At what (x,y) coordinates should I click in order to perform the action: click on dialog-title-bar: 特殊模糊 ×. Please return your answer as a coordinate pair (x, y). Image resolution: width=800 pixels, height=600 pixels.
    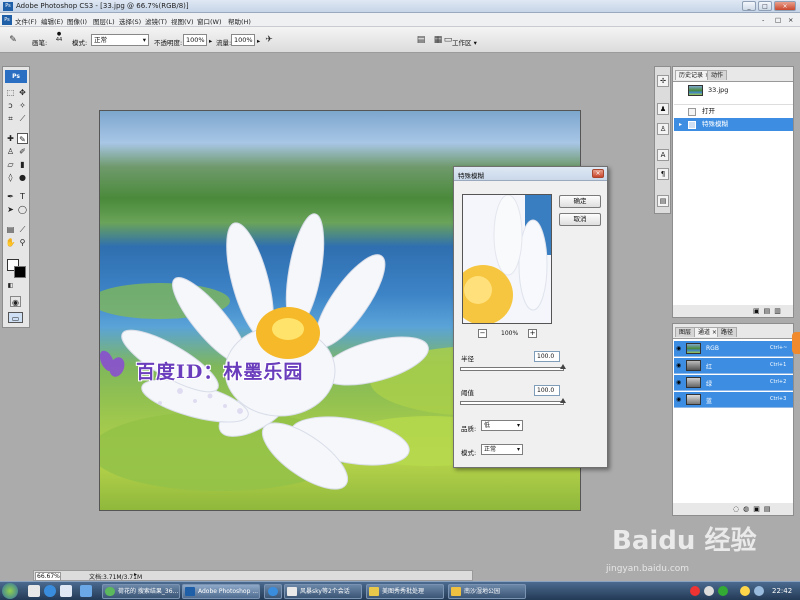
    Looking at the image, I should click on (530, 174).